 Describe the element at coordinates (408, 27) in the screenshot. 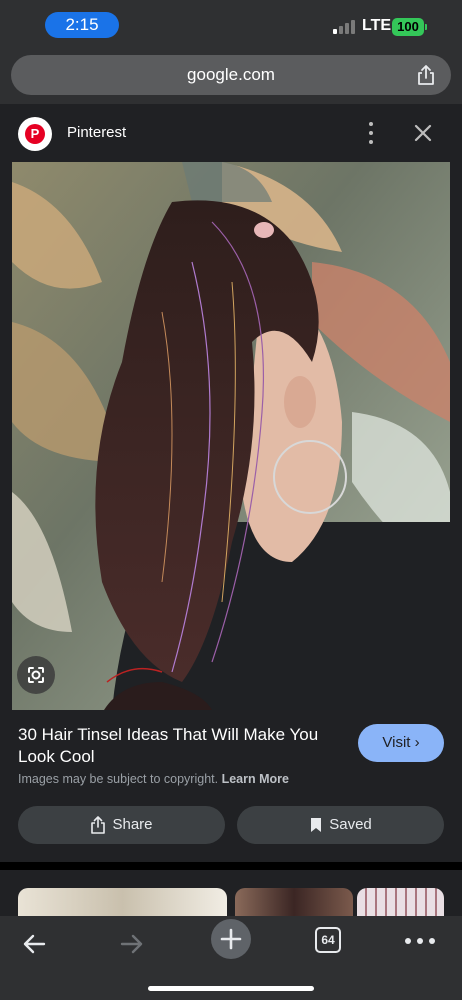

I see `battery-icon: 100` at that location.